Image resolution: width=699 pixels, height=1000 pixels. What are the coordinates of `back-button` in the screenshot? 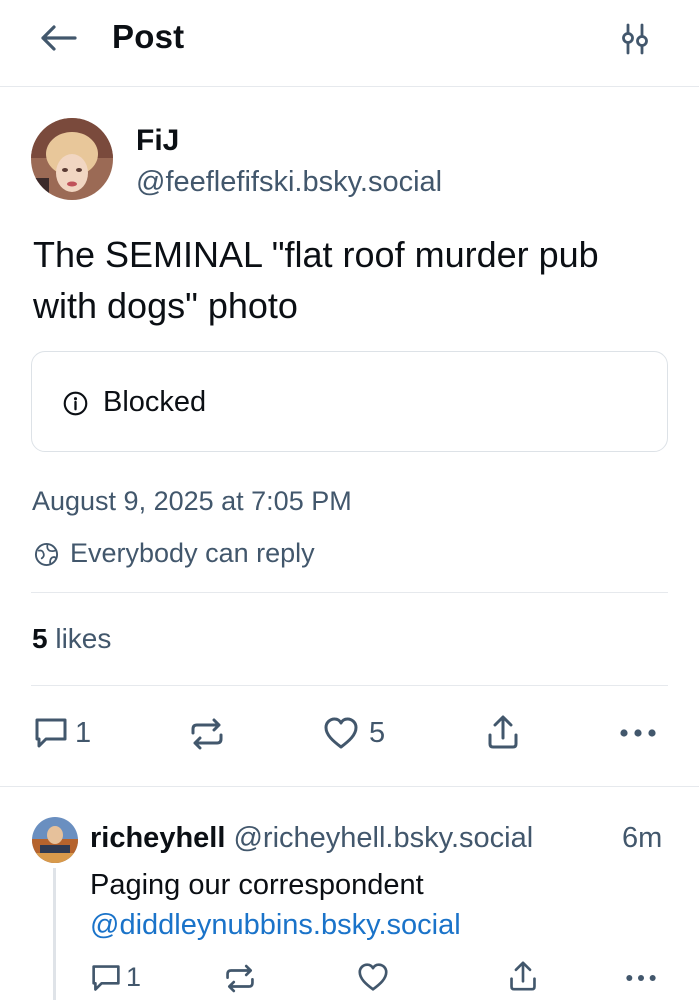 It's located at (58, 38).